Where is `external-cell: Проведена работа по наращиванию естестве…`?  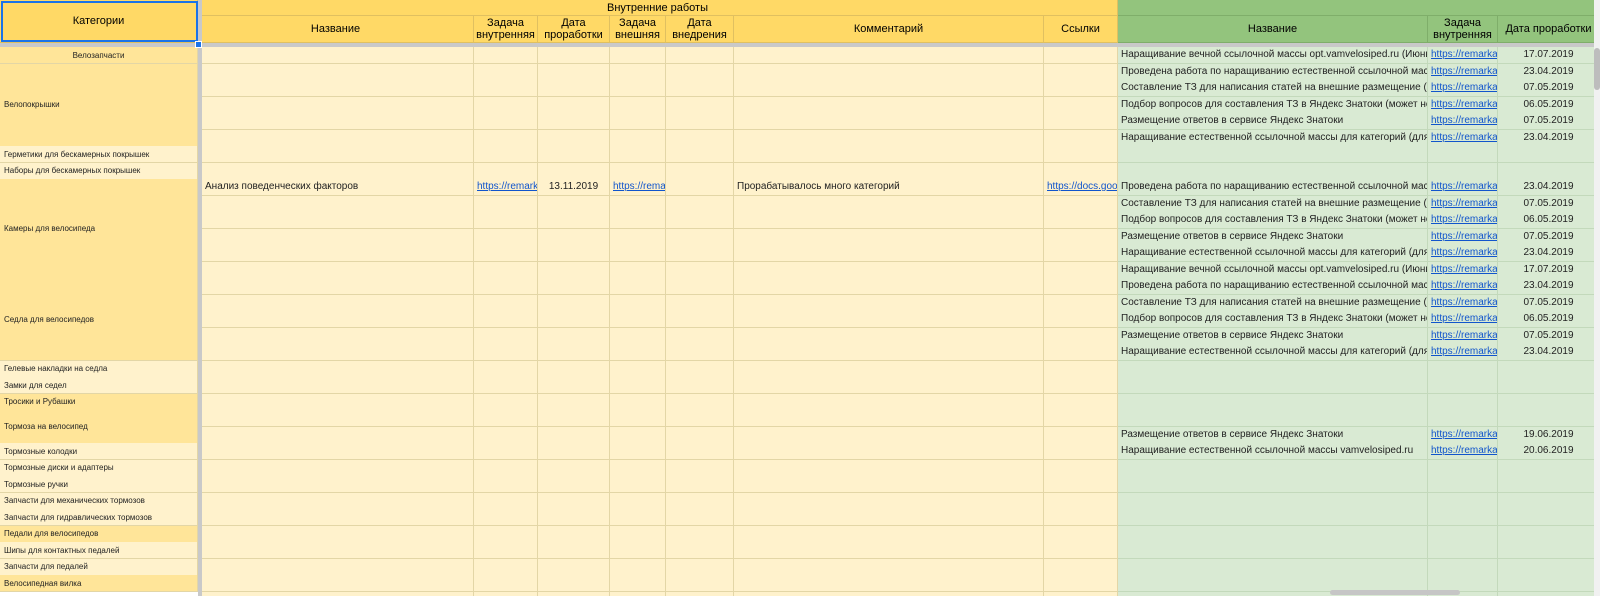 external-cell: Проведена работа по наращиванию естестве… is located at coordinates (1273, 286).